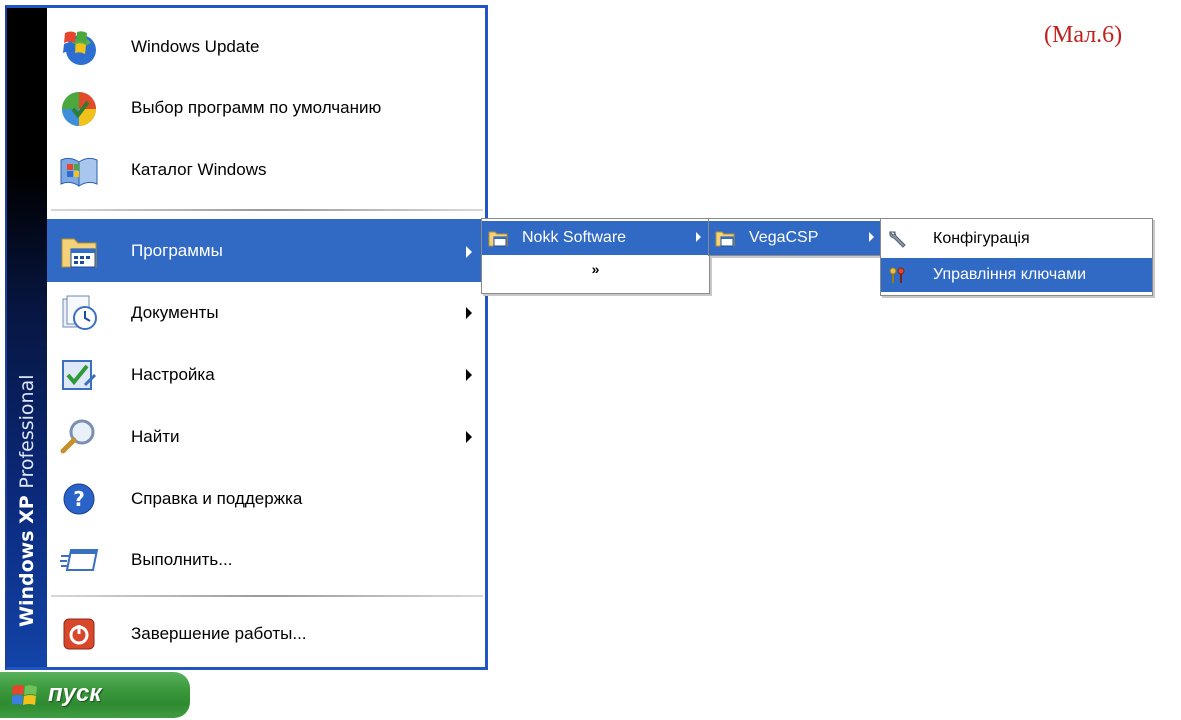 The height and width of the screenshot is (720, 1181). Describe the element at coordinates (784, 237) in the screenshot. I see `submenu-item-label: VegaCSP` at that location.